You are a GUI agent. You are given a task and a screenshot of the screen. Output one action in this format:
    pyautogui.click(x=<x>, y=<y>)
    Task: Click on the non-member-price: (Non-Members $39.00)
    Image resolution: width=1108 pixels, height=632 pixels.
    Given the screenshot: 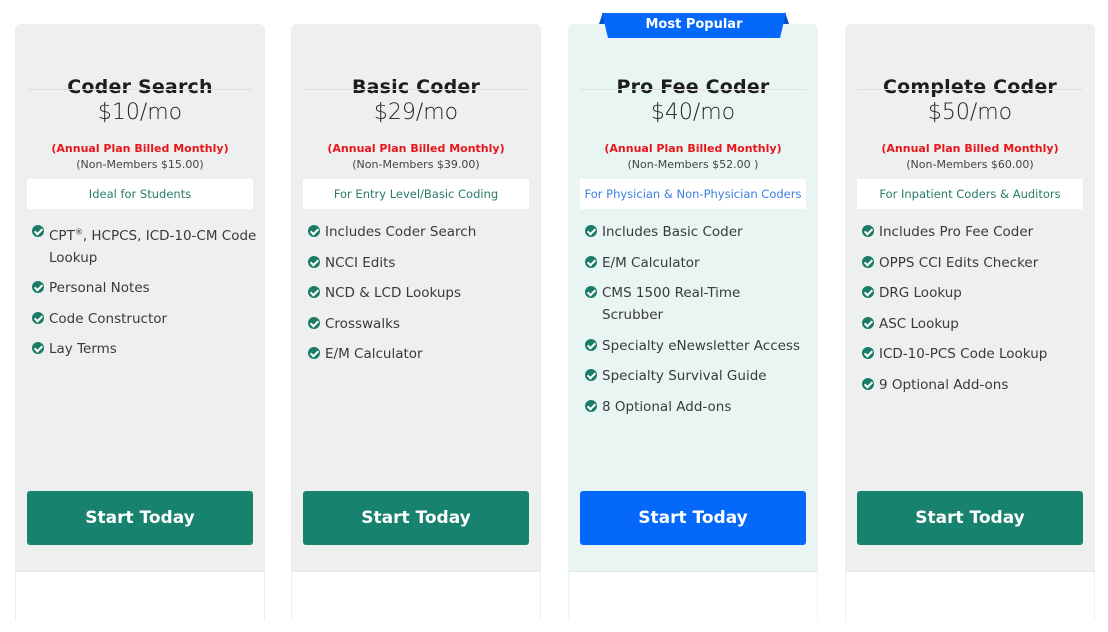 What is the action you would take?
    pyautogui.click(x=416, y=164)
    